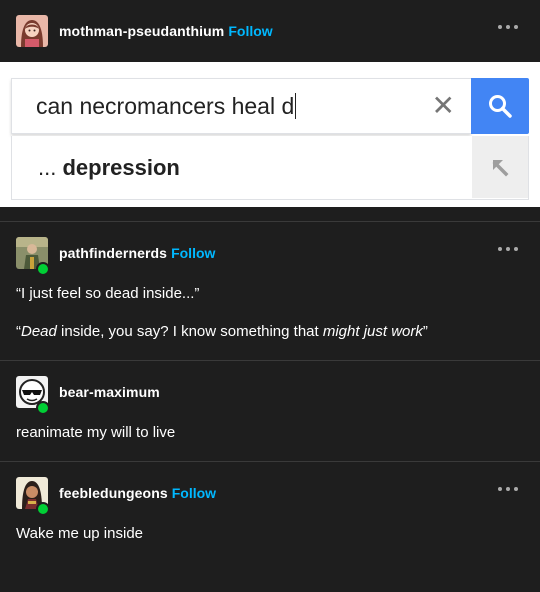  Describe the element at coordinates (80, 533) in the screenshot. I see `post-text: Wake me up inside` at that location.